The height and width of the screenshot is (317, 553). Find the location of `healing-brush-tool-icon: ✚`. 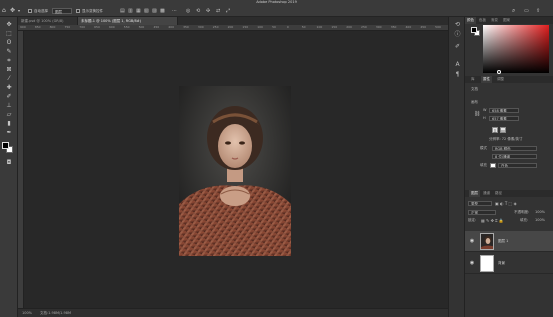

healing-brush-tool-icon: ✚ is located at coordinates (9, 87).